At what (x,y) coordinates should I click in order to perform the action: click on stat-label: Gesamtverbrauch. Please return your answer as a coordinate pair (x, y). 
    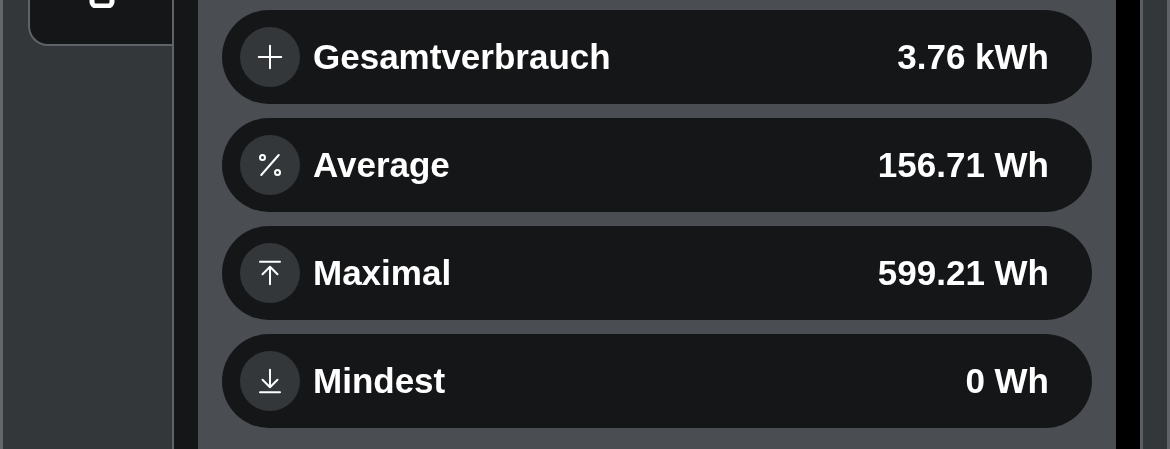
    Looking at the image, I should click on (462, 57).